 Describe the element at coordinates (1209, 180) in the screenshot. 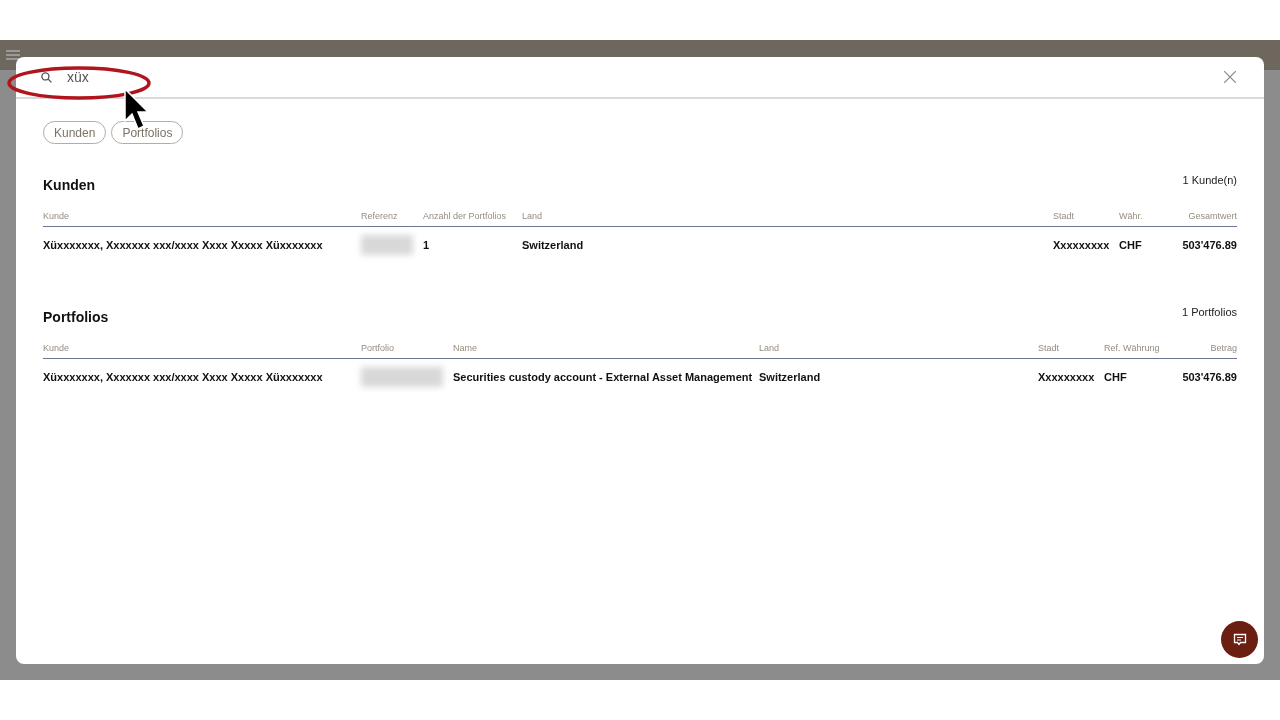

I see `result-count: 1 Kunde(n)` at that location.